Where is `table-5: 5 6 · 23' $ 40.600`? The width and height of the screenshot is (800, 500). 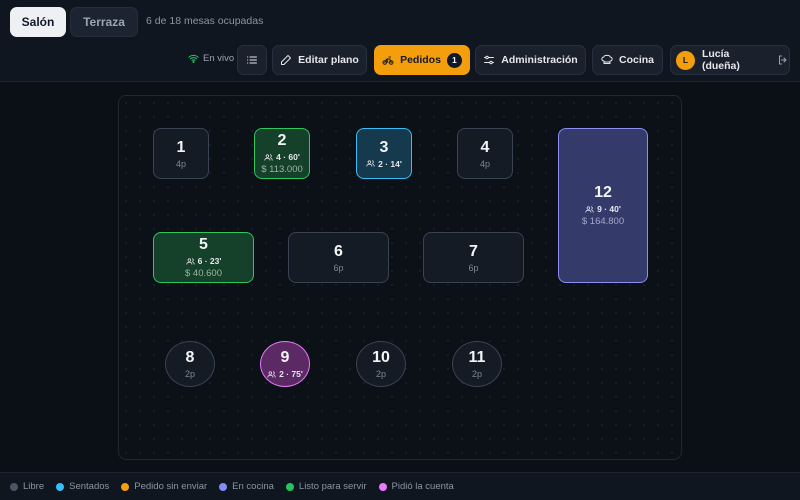 table-5: 5 6 · 23' $ 40.600 is located at coordinates (203, 257).